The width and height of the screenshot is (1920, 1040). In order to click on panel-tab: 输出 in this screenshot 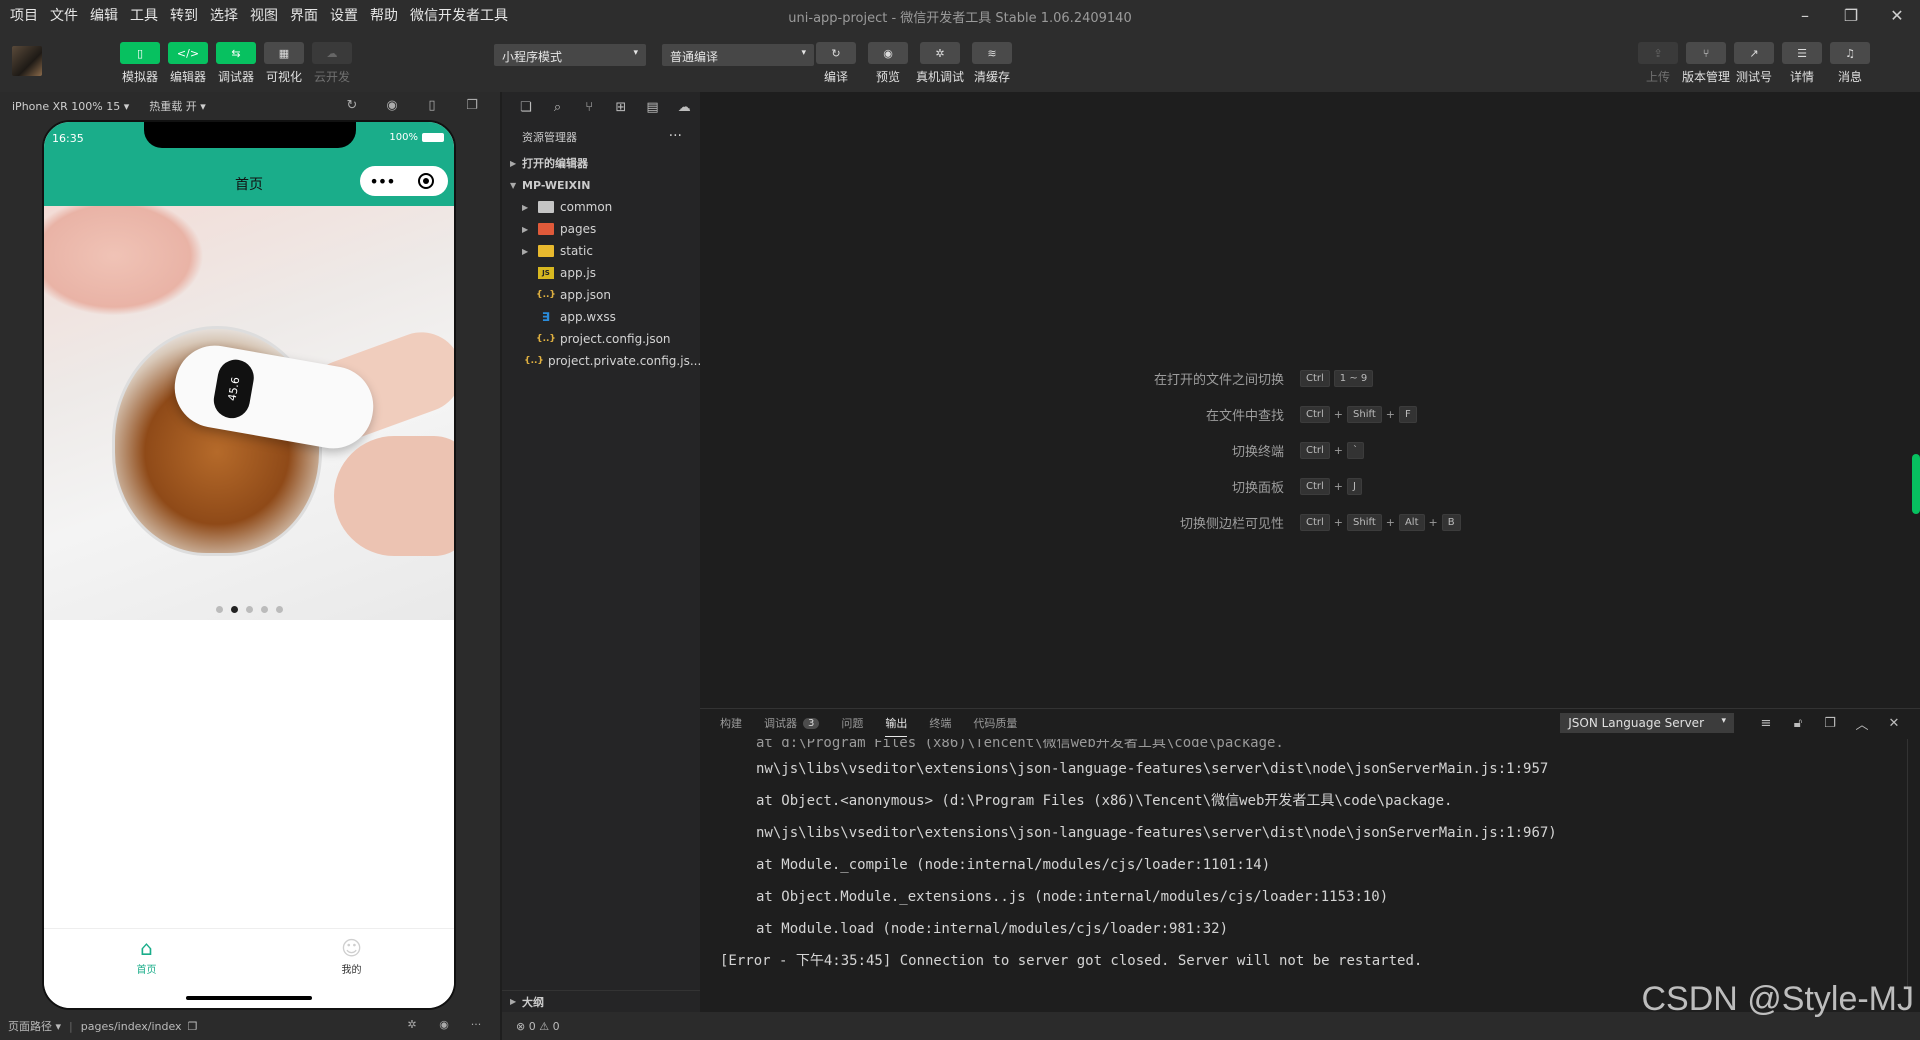, I will do `click(896, 723)`.